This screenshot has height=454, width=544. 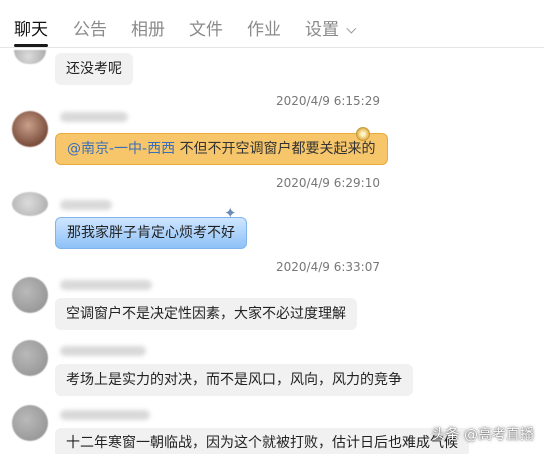 I want to click on message-bubble: 还没考呢, so click(x=94, y=69).